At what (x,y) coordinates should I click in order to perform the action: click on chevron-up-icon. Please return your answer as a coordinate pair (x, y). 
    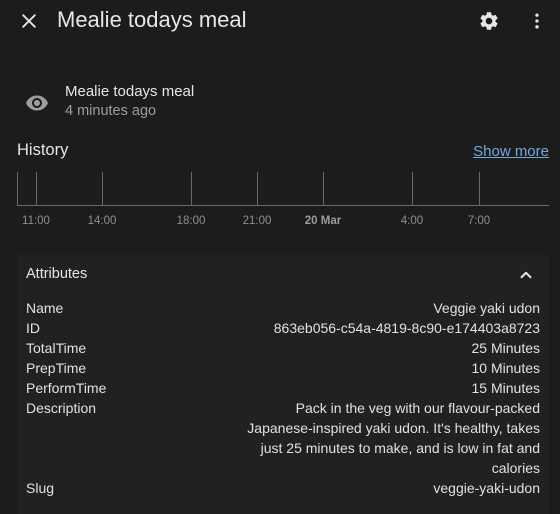
    Looking at the image, I should click on (526, 275).